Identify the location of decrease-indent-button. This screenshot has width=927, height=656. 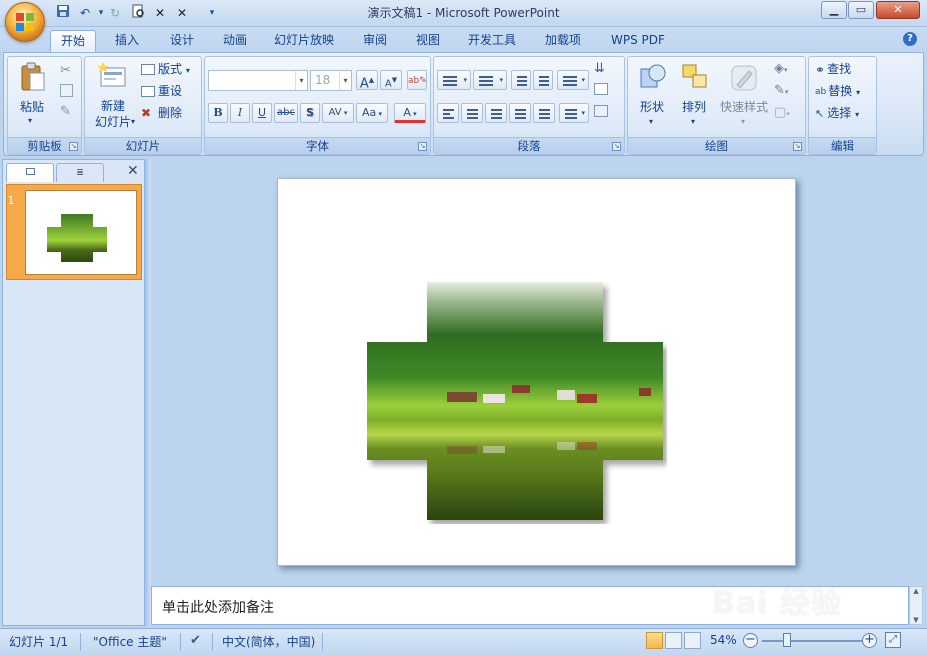
(521, 80).